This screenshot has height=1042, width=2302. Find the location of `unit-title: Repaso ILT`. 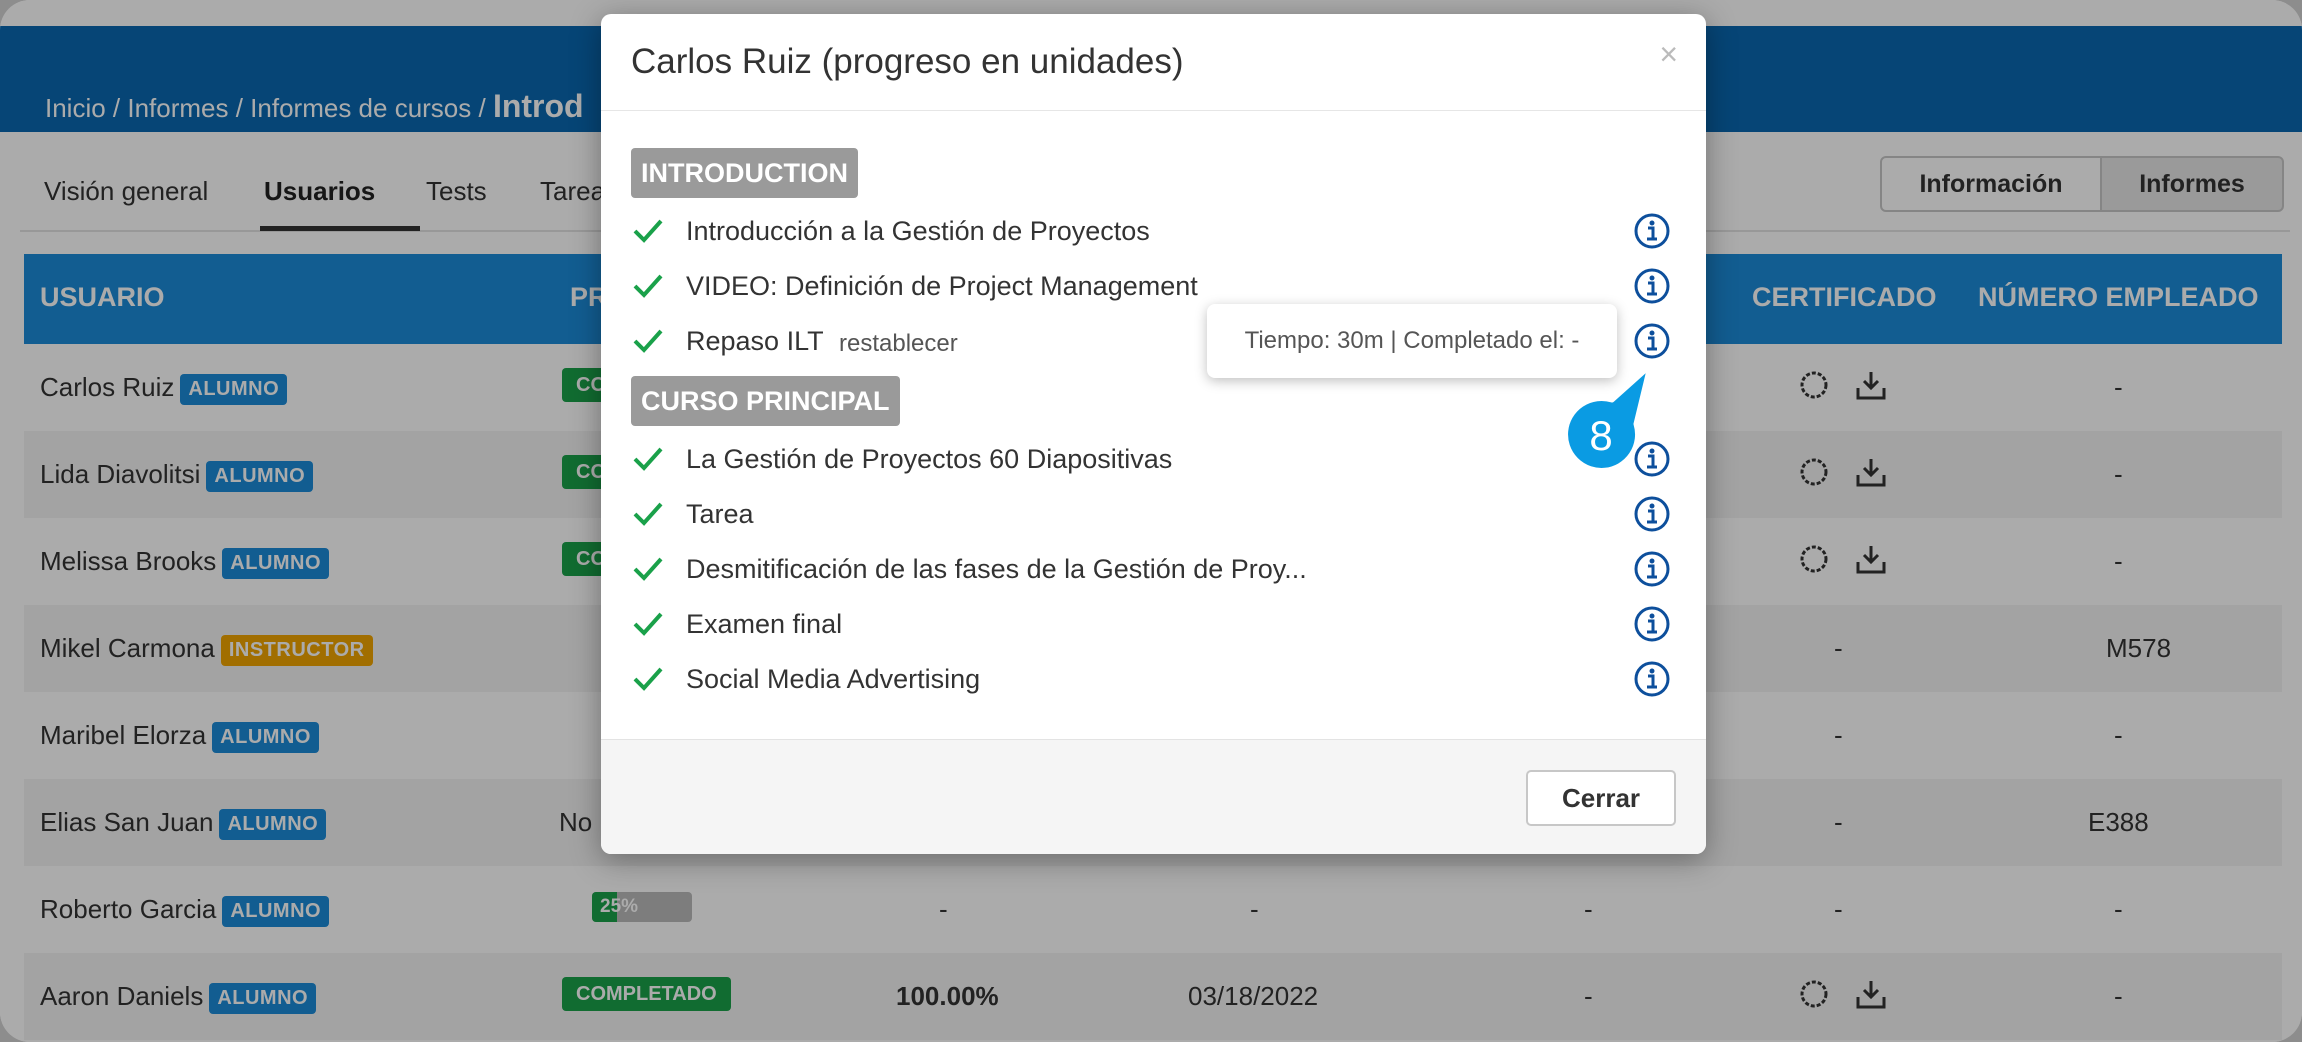

unit-title: Repaso ILT is located at coordinates (755, 341).